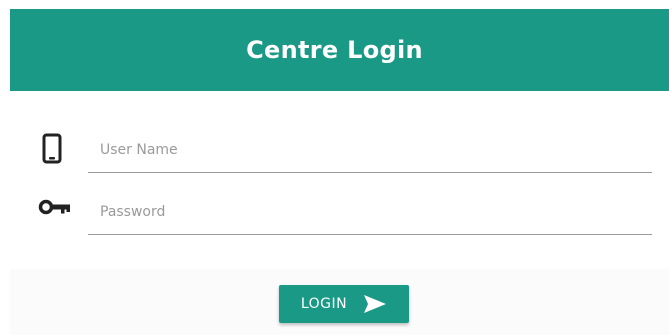 Image resolution: width=669 pixels, height=335 pixels. Describe the element at coordinates (57, 150) in the screenshot. I see `mobile-phone-icon` at that location.